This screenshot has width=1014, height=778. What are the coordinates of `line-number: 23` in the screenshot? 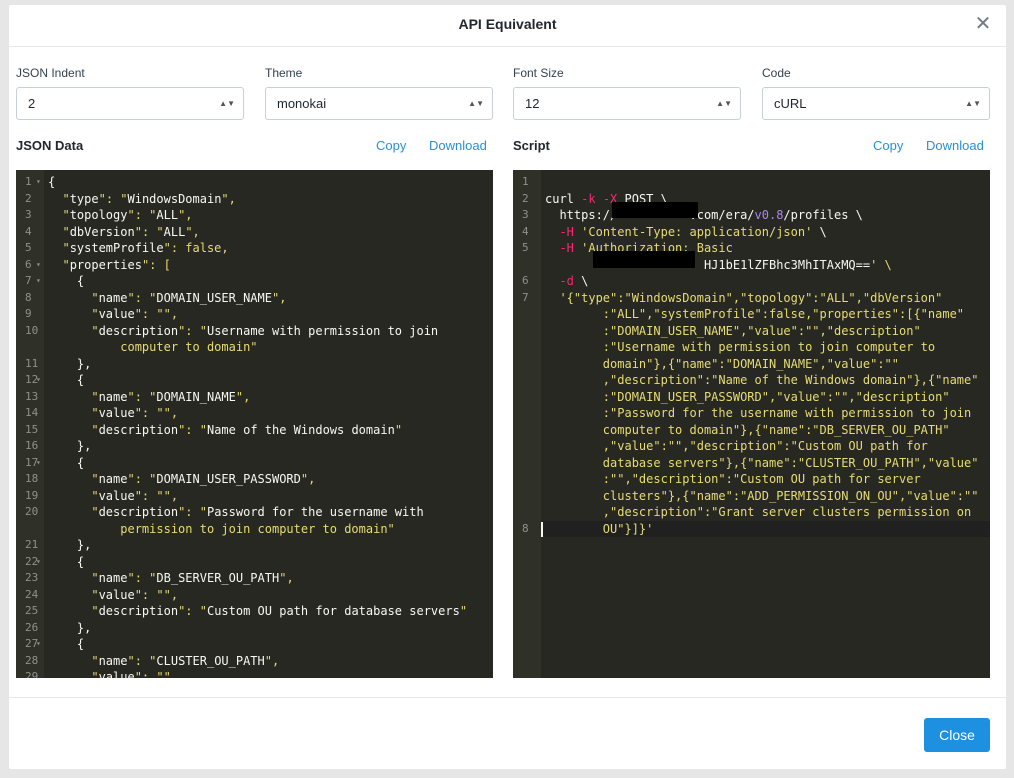 It's located at (32, 577).